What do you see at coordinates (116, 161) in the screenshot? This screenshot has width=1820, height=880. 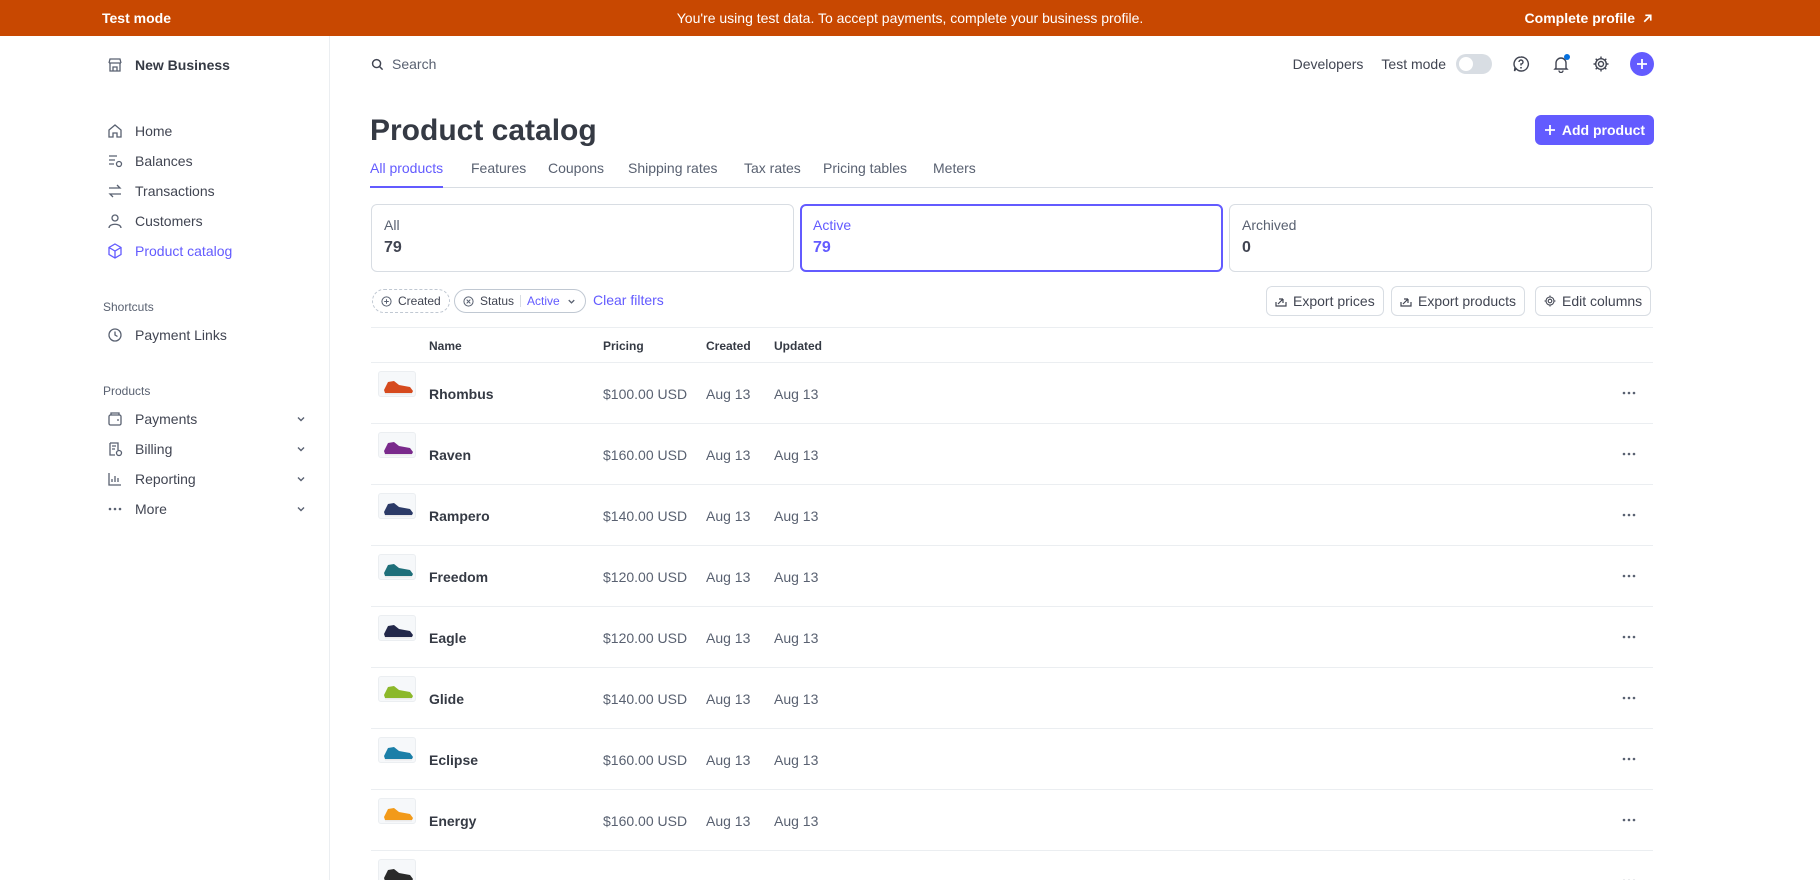 I see `balances-icon` at bounding box center [116, 161].